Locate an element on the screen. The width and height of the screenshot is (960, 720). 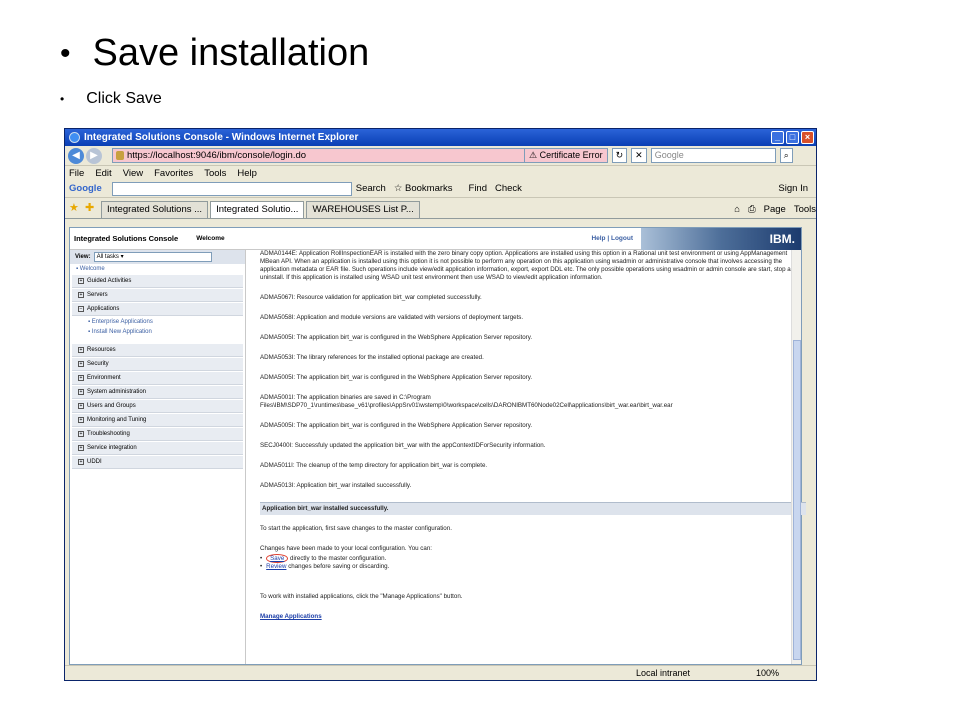
check-button: Check is located at coordinates (508, 188).